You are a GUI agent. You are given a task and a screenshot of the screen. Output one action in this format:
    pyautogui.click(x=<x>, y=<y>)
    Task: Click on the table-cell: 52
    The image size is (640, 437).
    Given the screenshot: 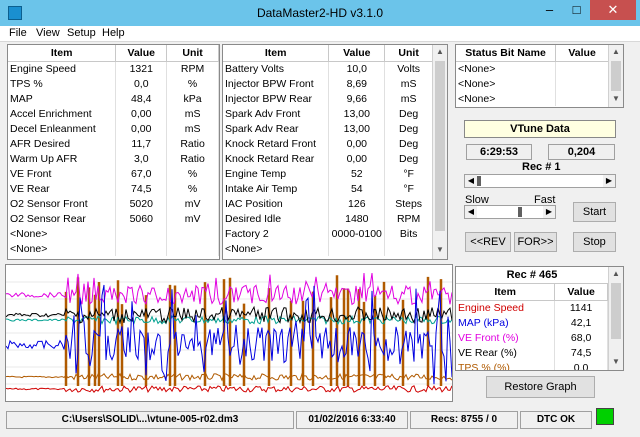 What is the action you would take?
    pyautogui.click(x=357, y=173)
    